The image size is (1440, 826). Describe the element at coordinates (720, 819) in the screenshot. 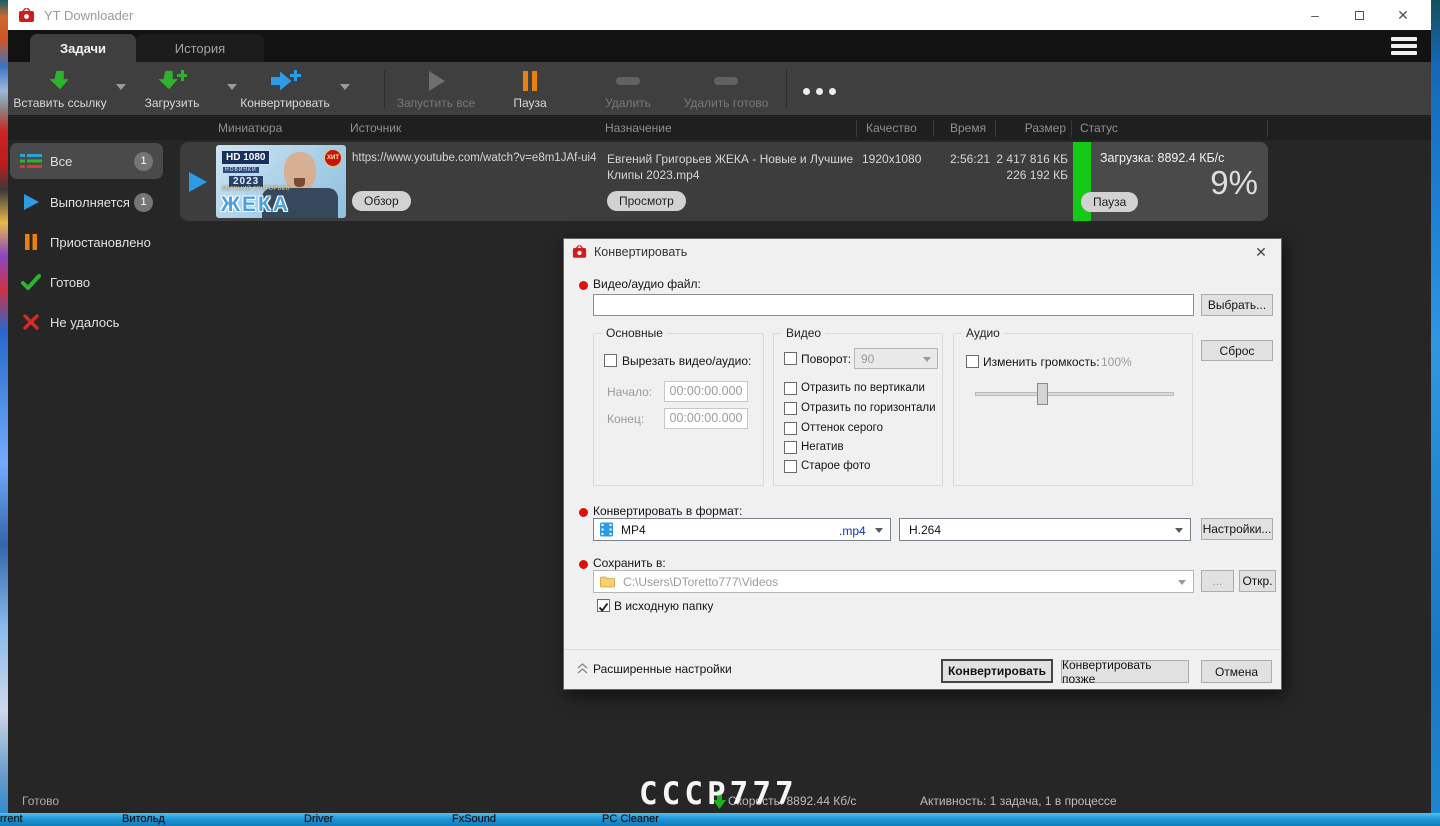

I see `desktop-taskbar: rrent Витольд Driver FxSound PC Cleaner` at that location.